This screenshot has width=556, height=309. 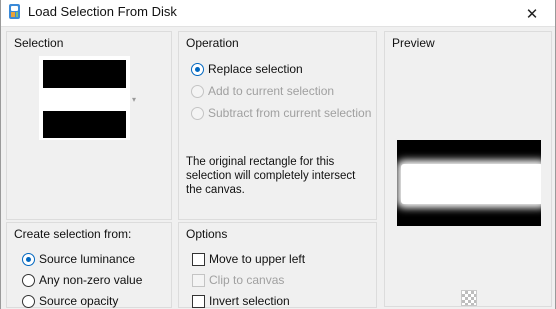 I want to click on window-title: Load Selection From Disk, so click(x=102, y=11).